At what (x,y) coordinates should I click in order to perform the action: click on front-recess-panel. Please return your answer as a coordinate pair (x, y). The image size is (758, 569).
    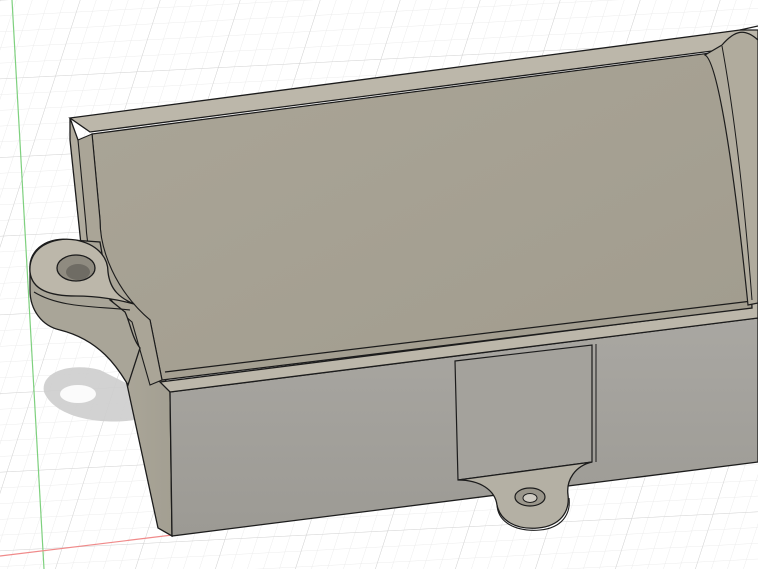
    Looking at the image, I should click on (523, 412).